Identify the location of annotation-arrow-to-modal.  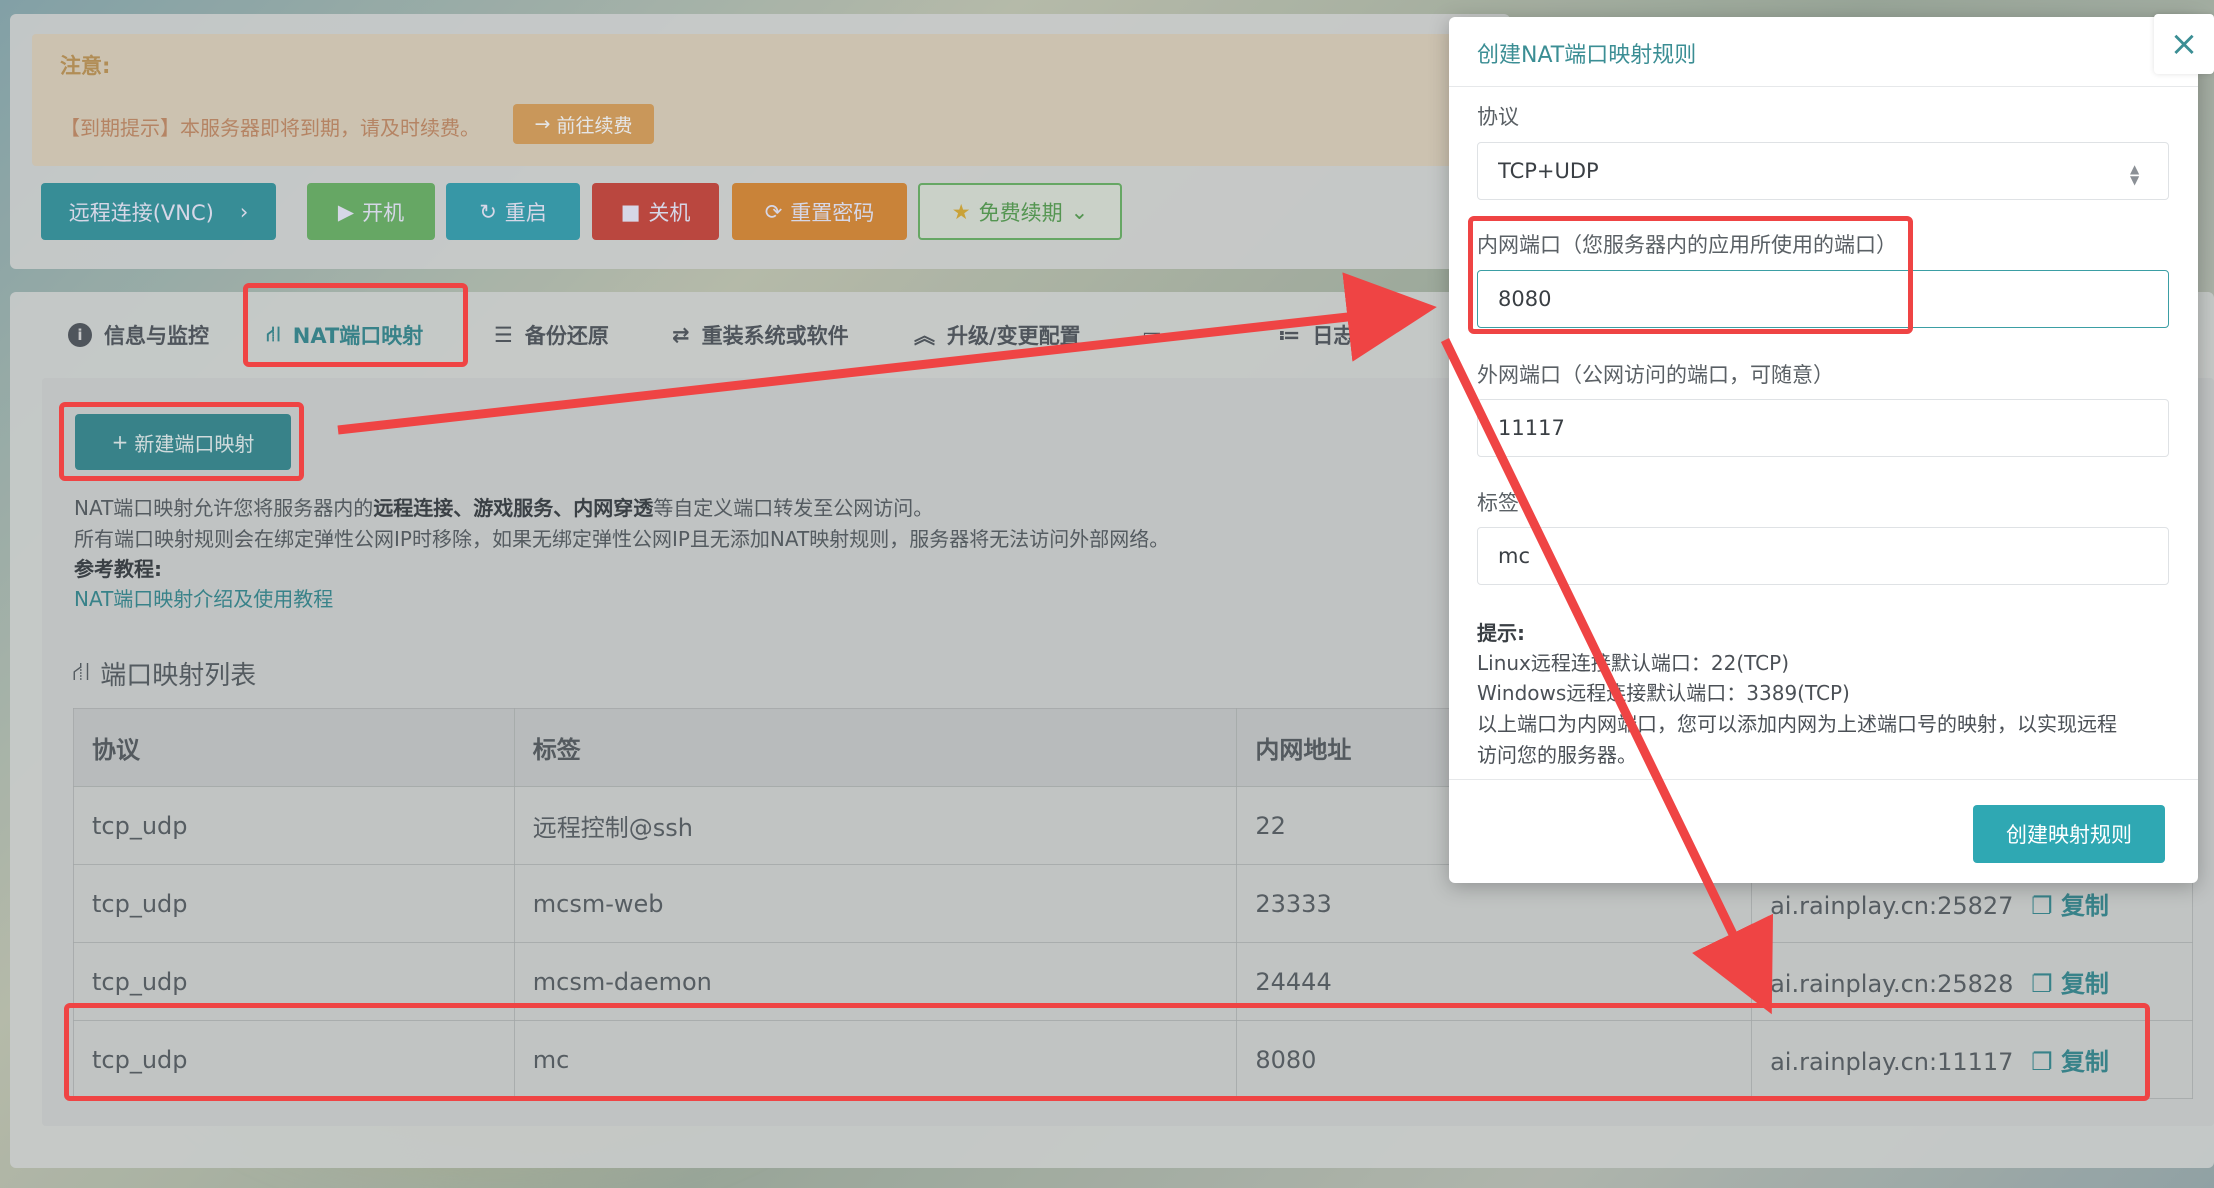
(887, 353).